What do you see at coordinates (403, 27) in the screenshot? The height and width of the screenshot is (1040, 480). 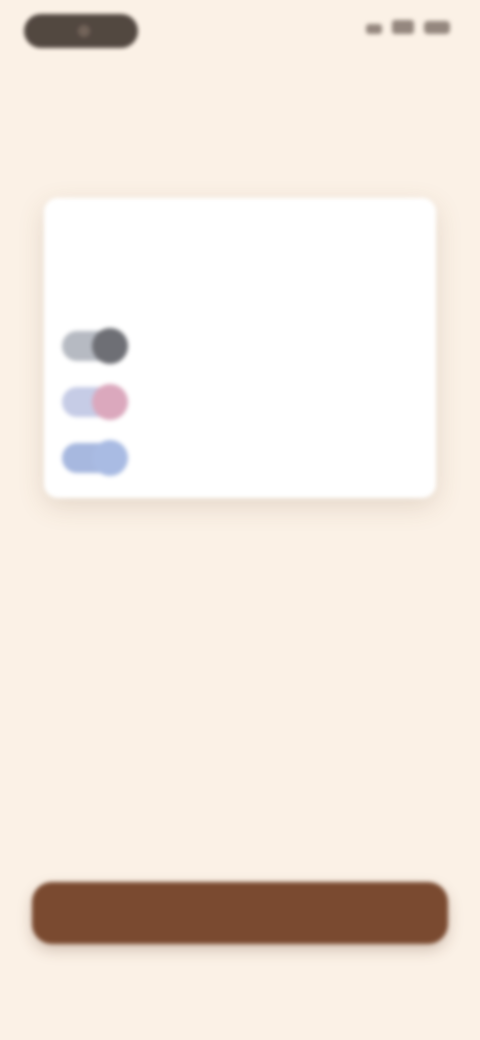 I see `wifi-icon` at bounding box center [403, 27].